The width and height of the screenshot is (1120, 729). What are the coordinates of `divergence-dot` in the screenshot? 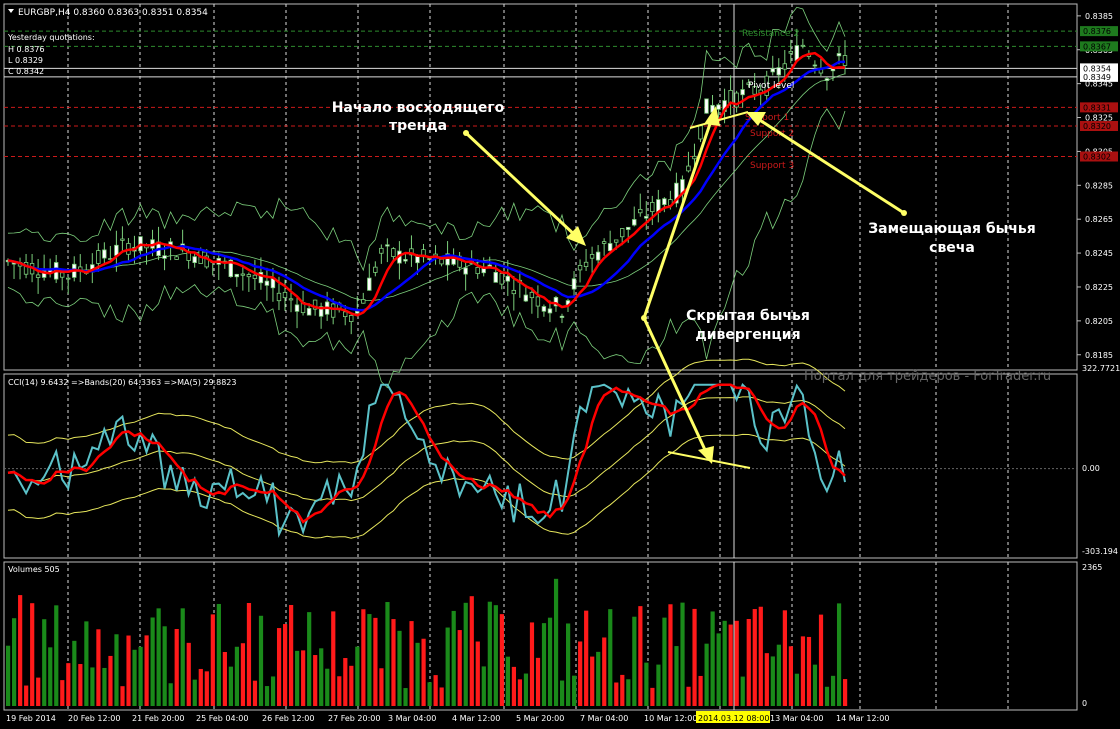 It's located at (644, 318).